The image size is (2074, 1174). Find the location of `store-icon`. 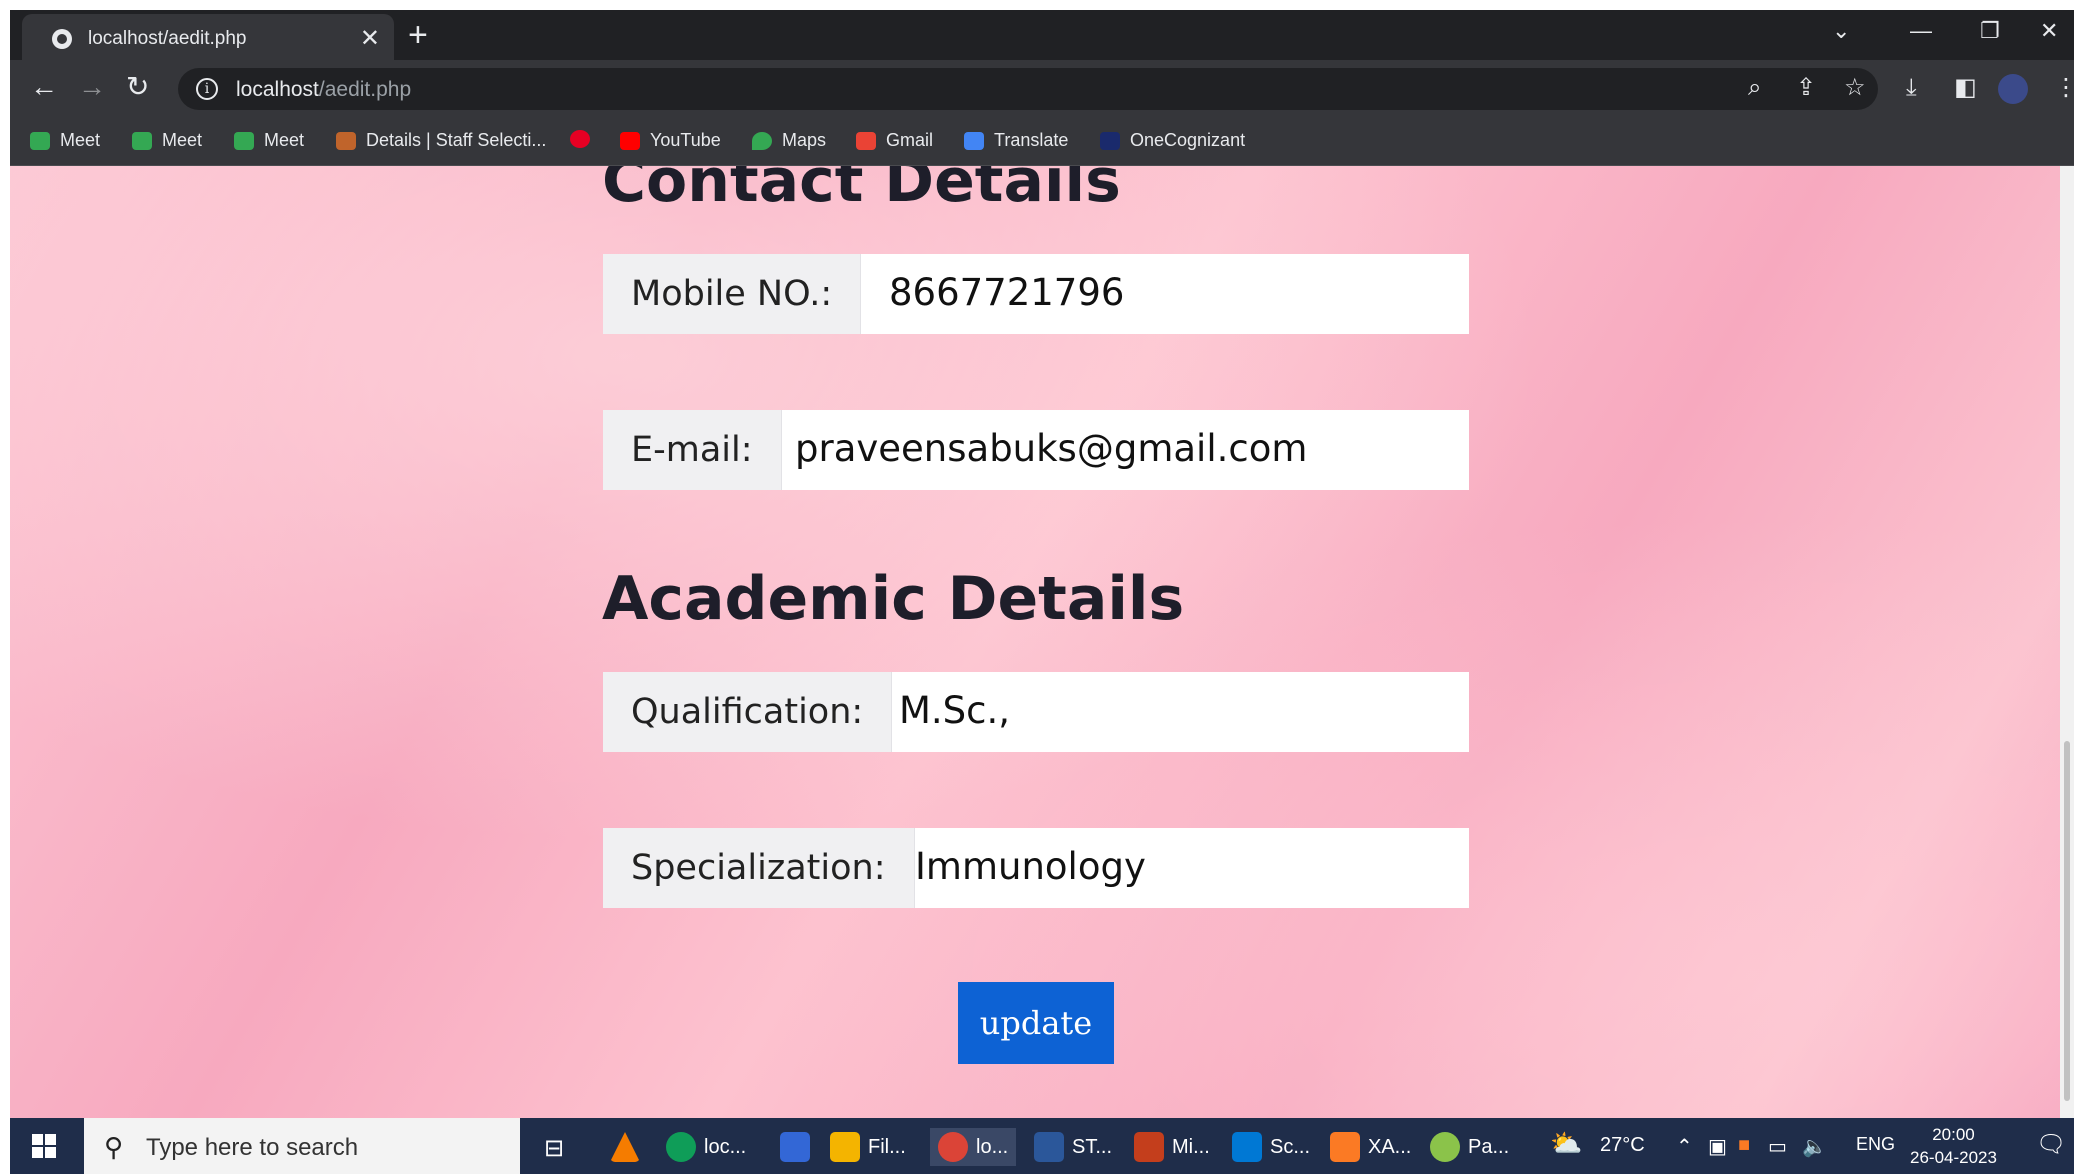

store-icon is located at coordinates (795, 1147).